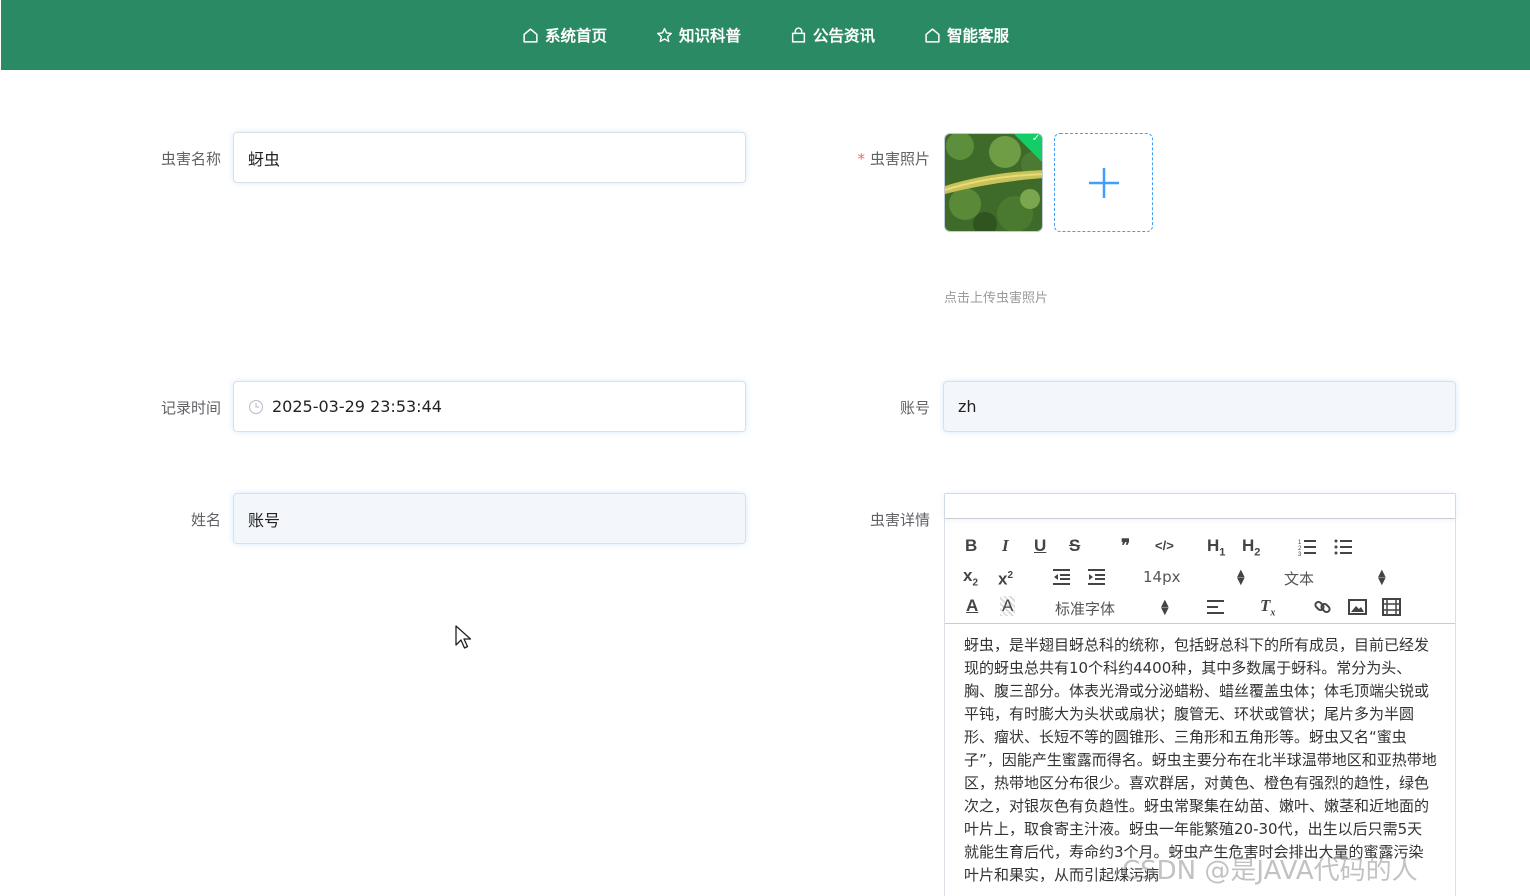 The image size is (1530, 896). What do you see at coordinates (264, 159) in the screenshot?
I see `pest-name-value: 蚜虫` at bounding box center [264, 159].